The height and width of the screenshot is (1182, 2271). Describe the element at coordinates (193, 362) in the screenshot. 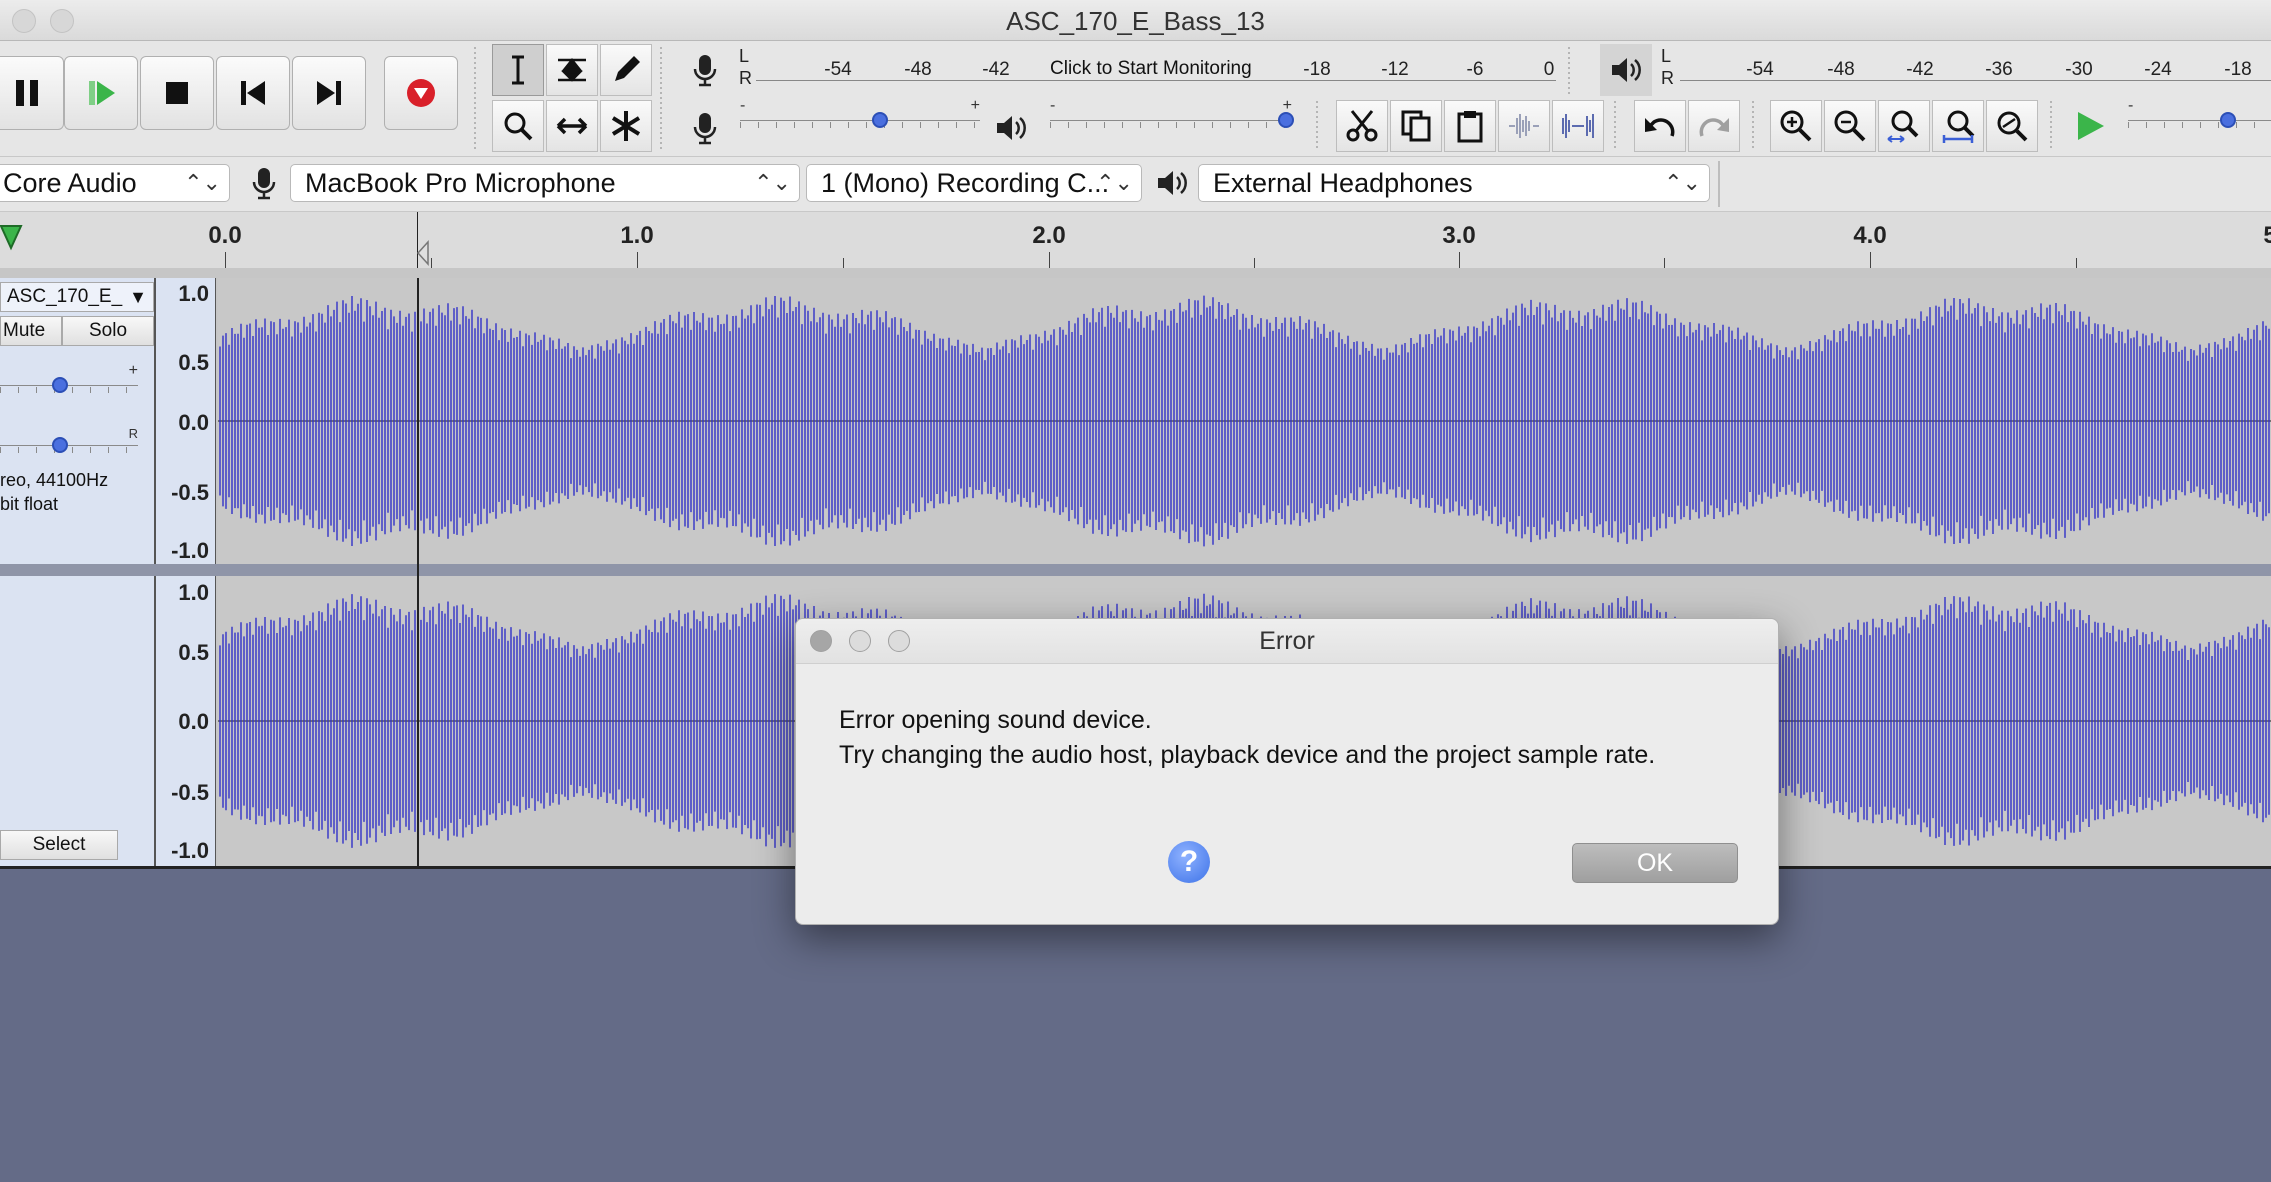

I see `scale-label: 0.5` at that location.